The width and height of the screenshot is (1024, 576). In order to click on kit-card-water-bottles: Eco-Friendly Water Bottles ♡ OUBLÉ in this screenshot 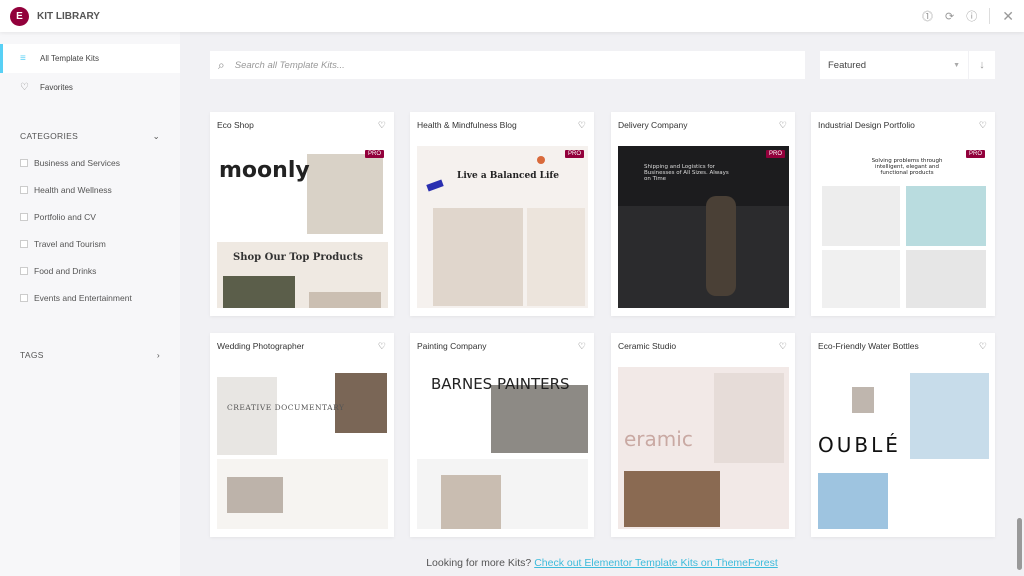, I will do `click(903, 435)`.